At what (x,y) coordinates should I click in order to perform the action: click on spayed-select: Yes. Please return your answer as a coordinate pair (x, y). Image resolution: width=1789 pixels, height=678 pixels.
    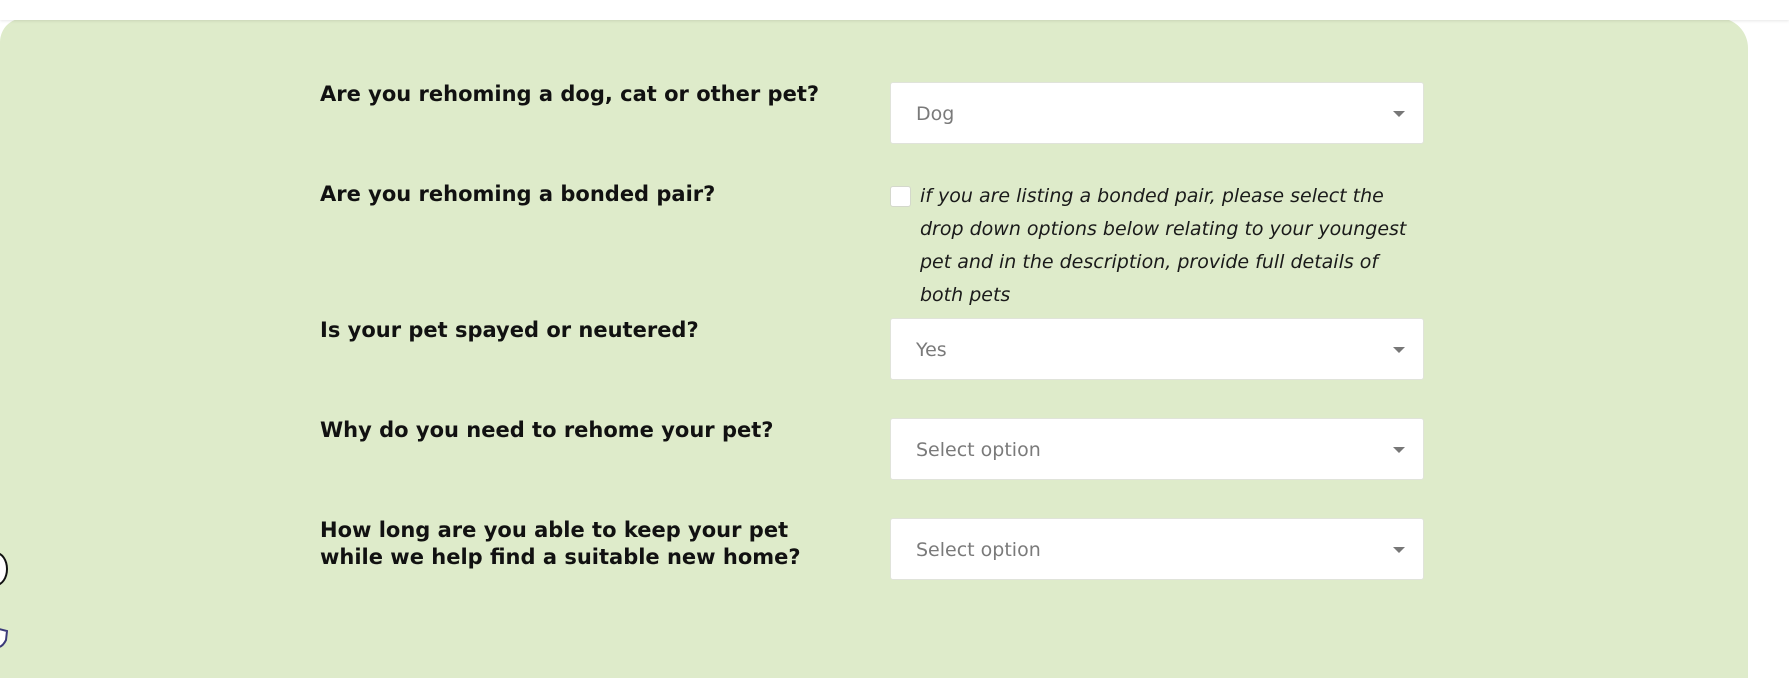
    Looking at the image, I should click on (1157, 349).